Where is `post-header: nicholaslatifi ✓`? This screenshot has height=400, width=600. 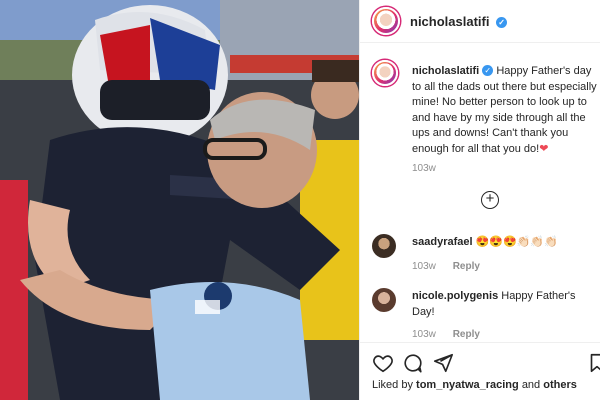 post-header: nicholaslatifi ✓ is located at coordinates (480, 21).